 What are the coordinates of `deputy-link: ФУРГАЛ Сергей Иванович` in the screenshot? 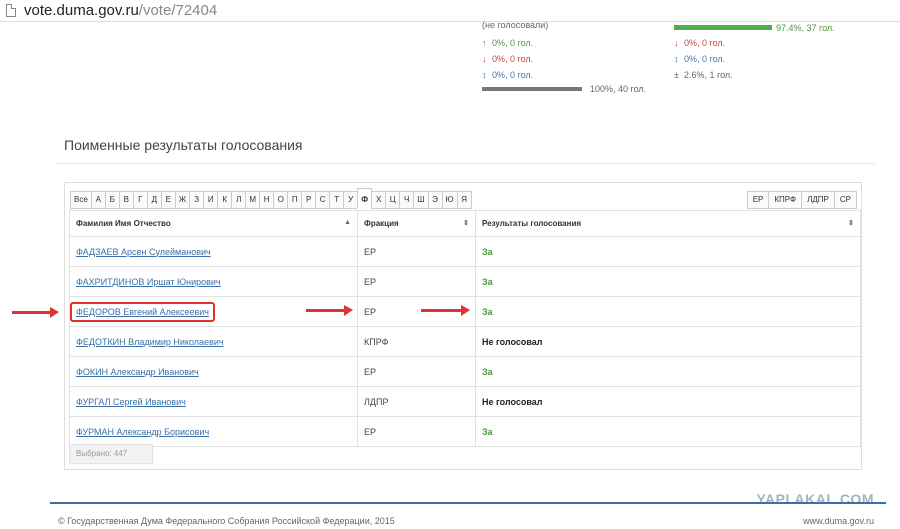 It's located at (131, 402).